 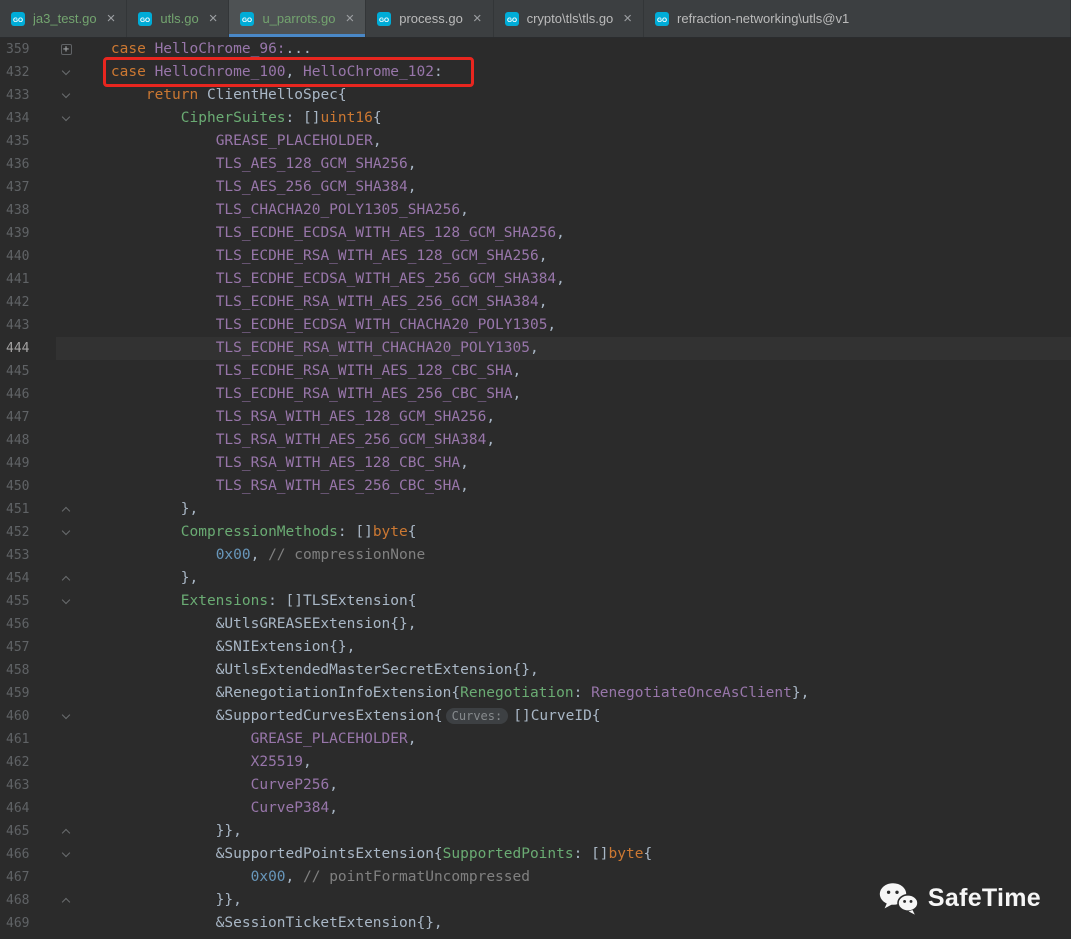 I want to click on code-line-461: 461 GREASE_PLACEHOLDER,, so click(x=535, y=739).